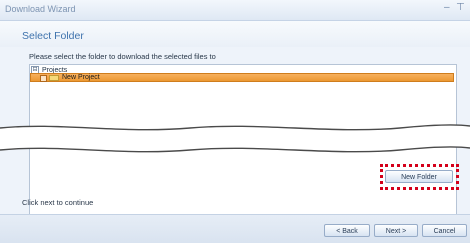  Describe the element at coordinates (40, 9) in the screenshot. I see `window-title: Download Wizard` at that location.